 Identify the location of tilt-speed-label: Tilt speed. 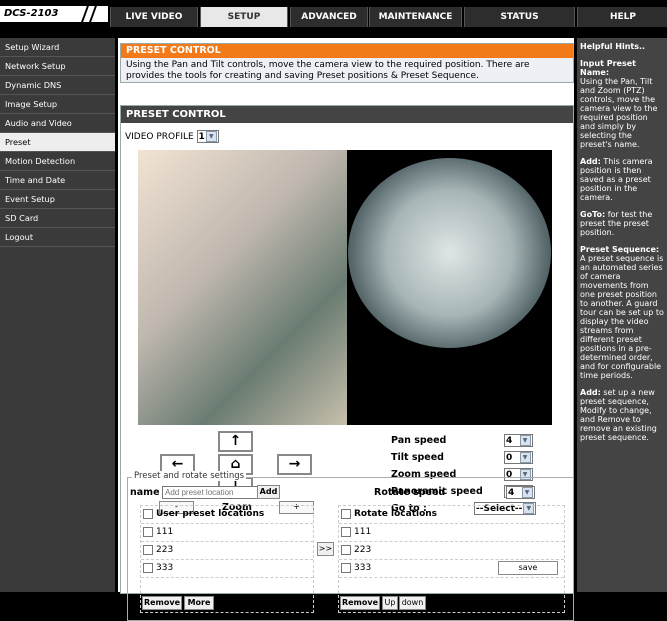
(417, 457).